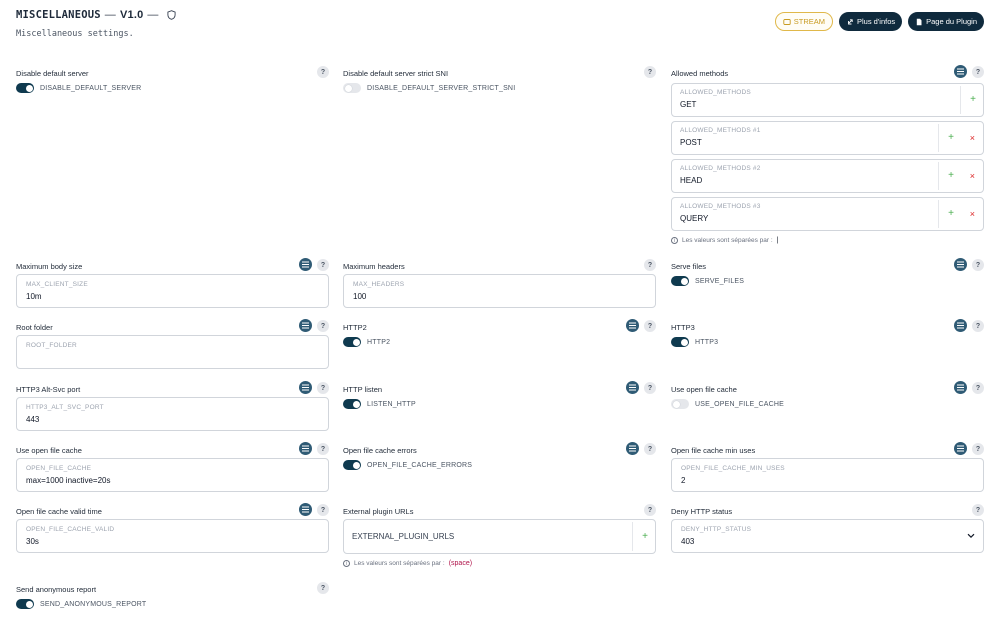 This screenshot has width=1000, height=617. What do you see at coordinates (59, 468) in the screenshot?
I see `field-placeholder: OPEN_FILE_CACHE` at bounding box center [59, 468].